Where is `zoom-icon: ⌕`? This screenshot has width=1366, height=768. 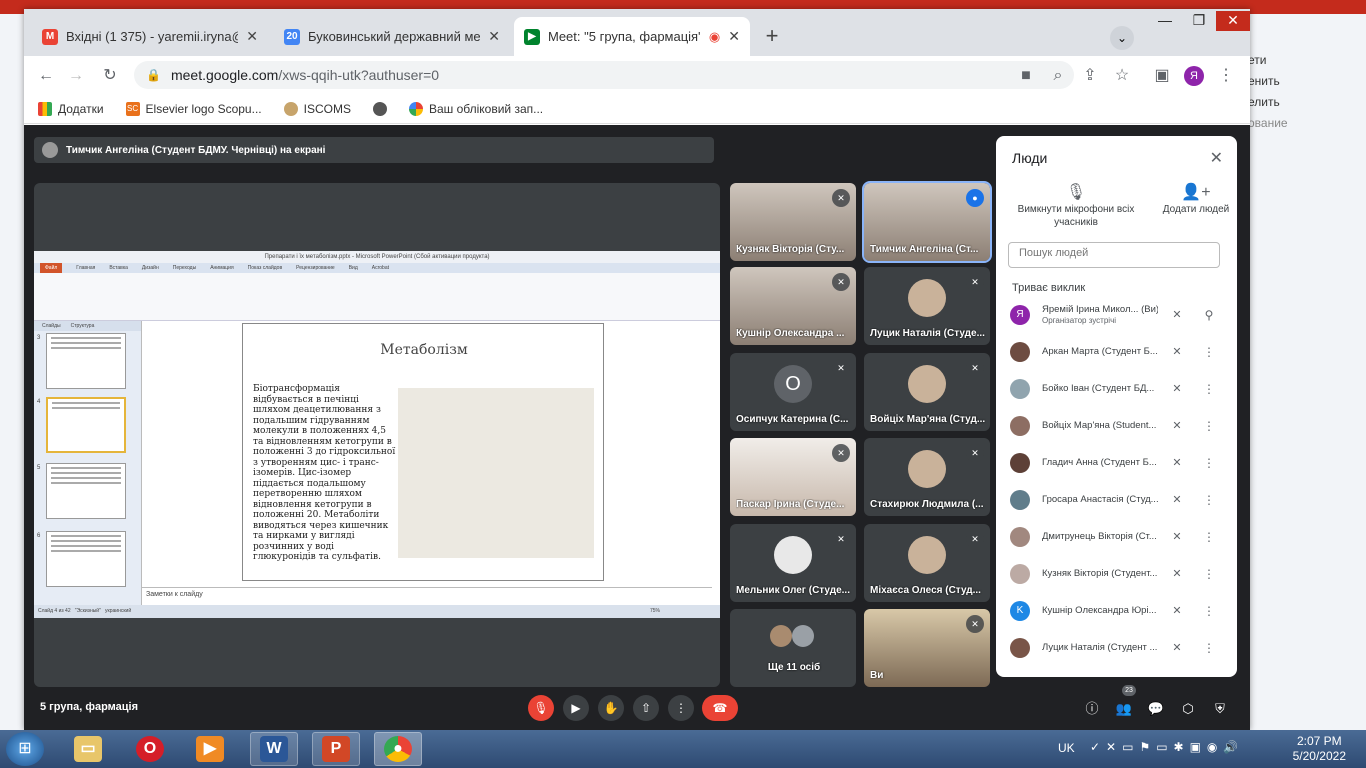
zoom-icon: ⌕ is located at coordinates (1058, 76).